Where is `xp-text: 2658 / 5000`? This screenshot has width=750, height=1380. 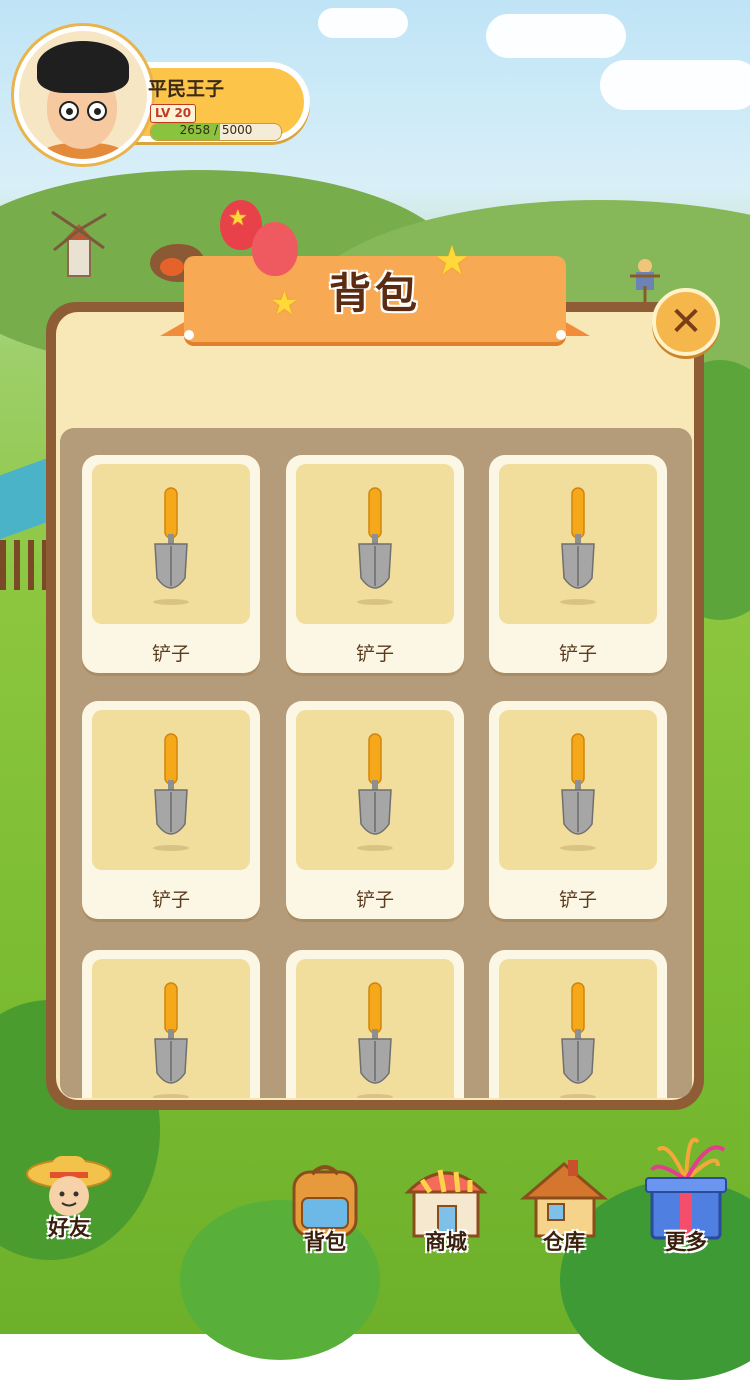
xp-text: 2658 / 5000 is located at coordinates (216, 130).